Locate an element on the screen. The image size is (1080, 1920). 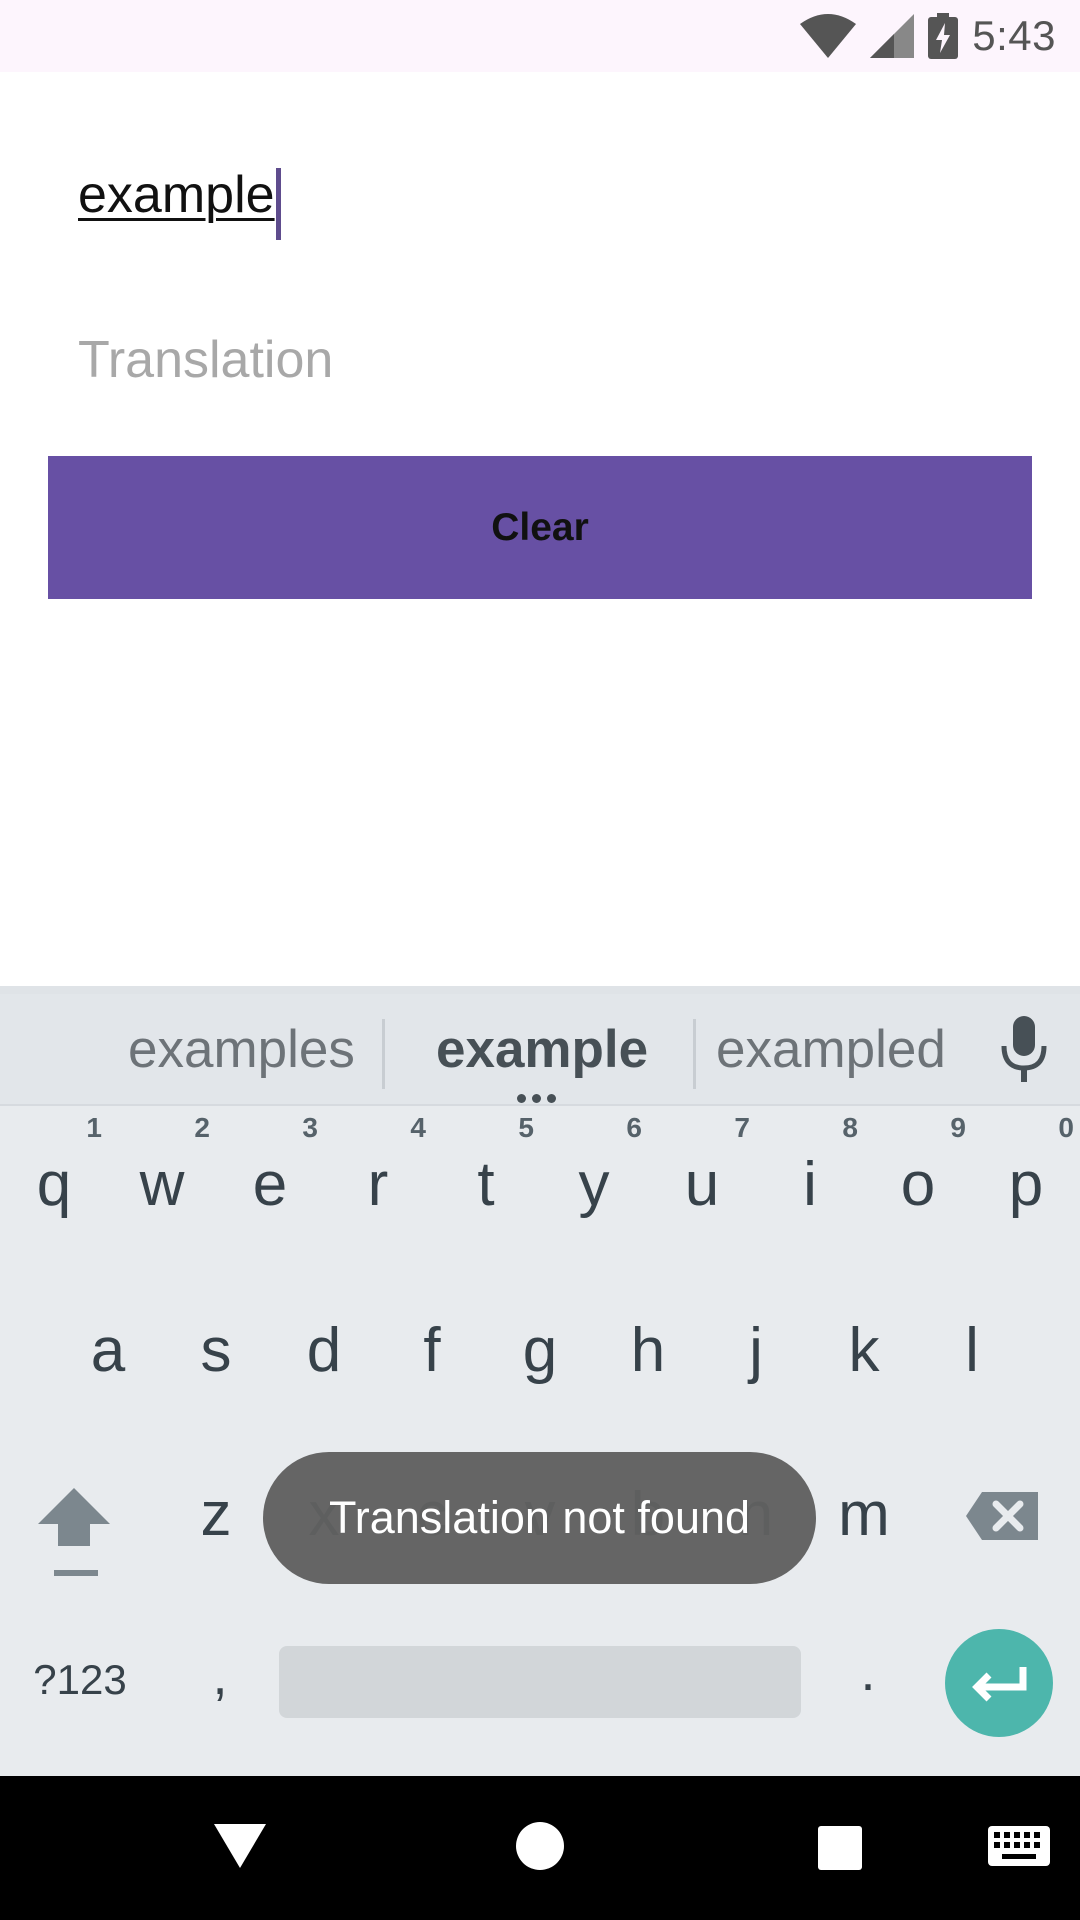
toast-text: Translation not found is located at coordinates (539, 1517).